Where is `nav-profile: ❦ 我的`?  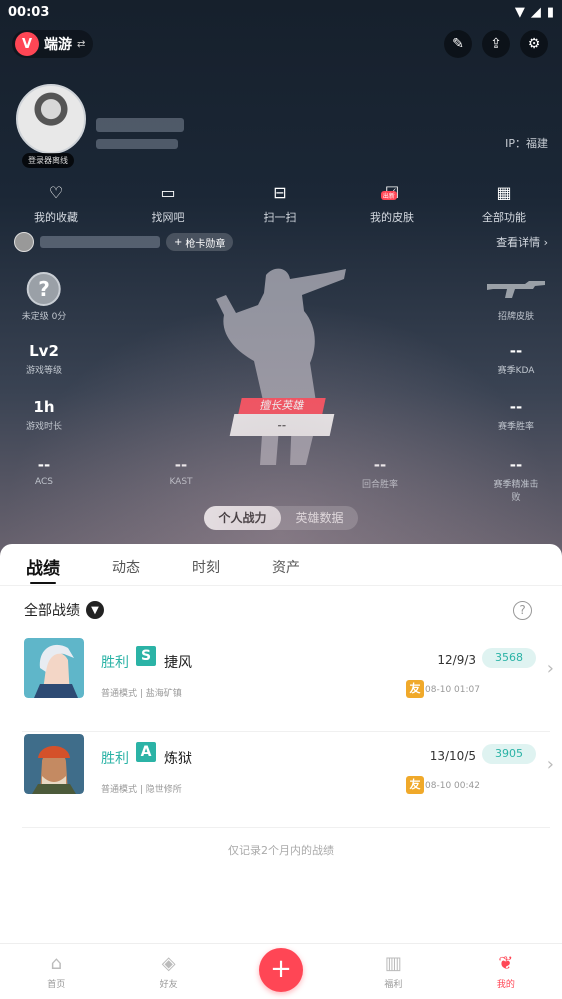 nav-profile: ❦ 我的 is located at coordinates (506, 971).